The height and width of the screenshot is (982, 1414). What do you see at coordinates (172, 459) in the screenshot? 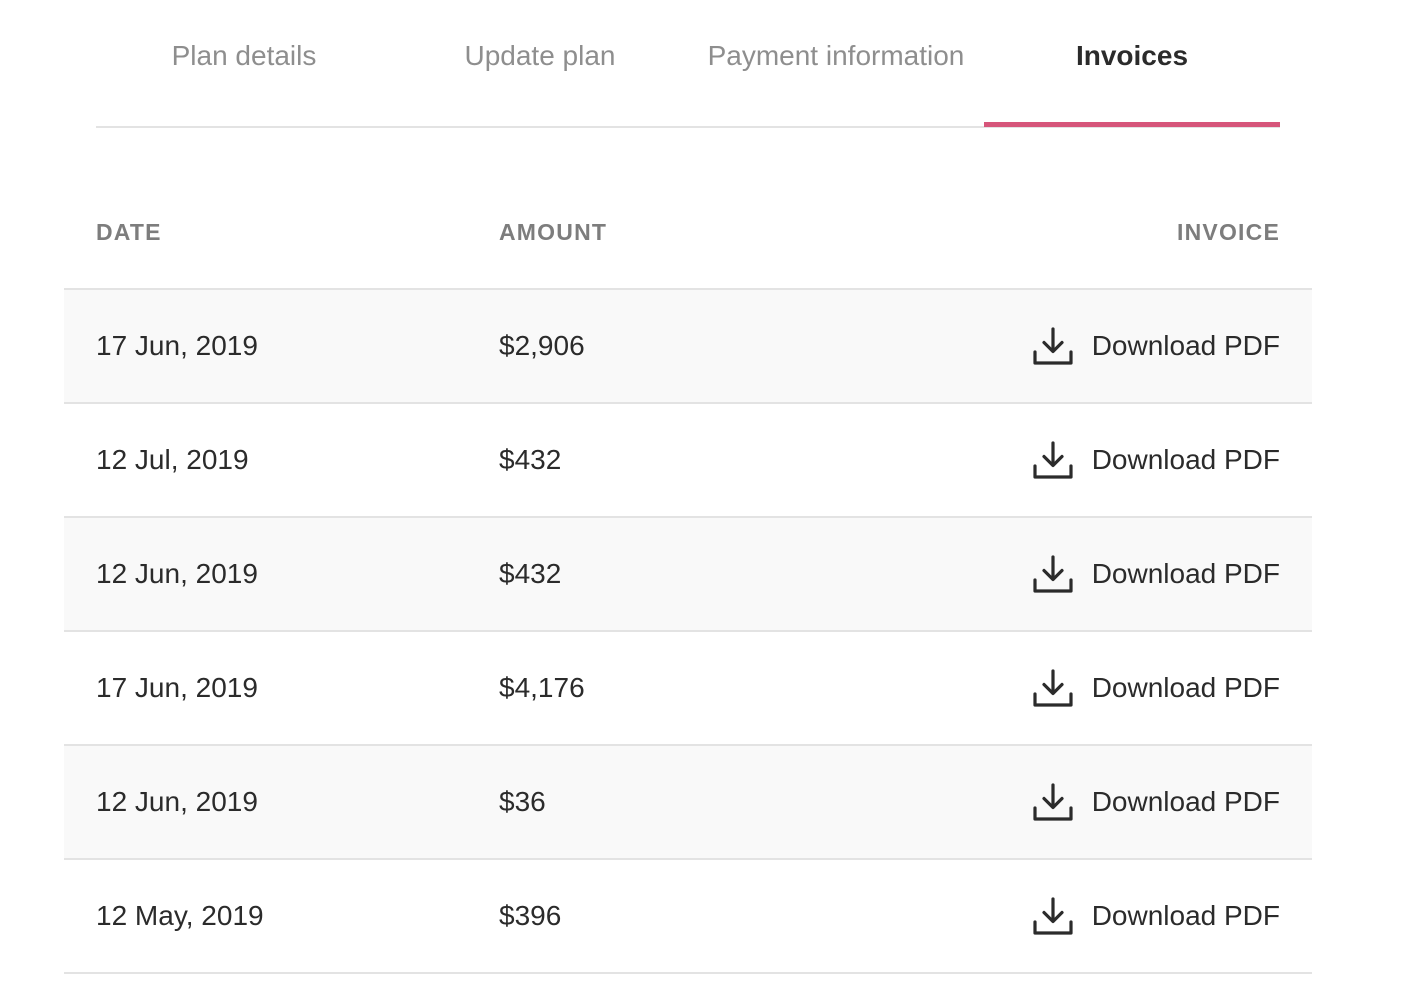
I see `invoice-date: 12 Jul, 2019` at bounding box center [172, 459].